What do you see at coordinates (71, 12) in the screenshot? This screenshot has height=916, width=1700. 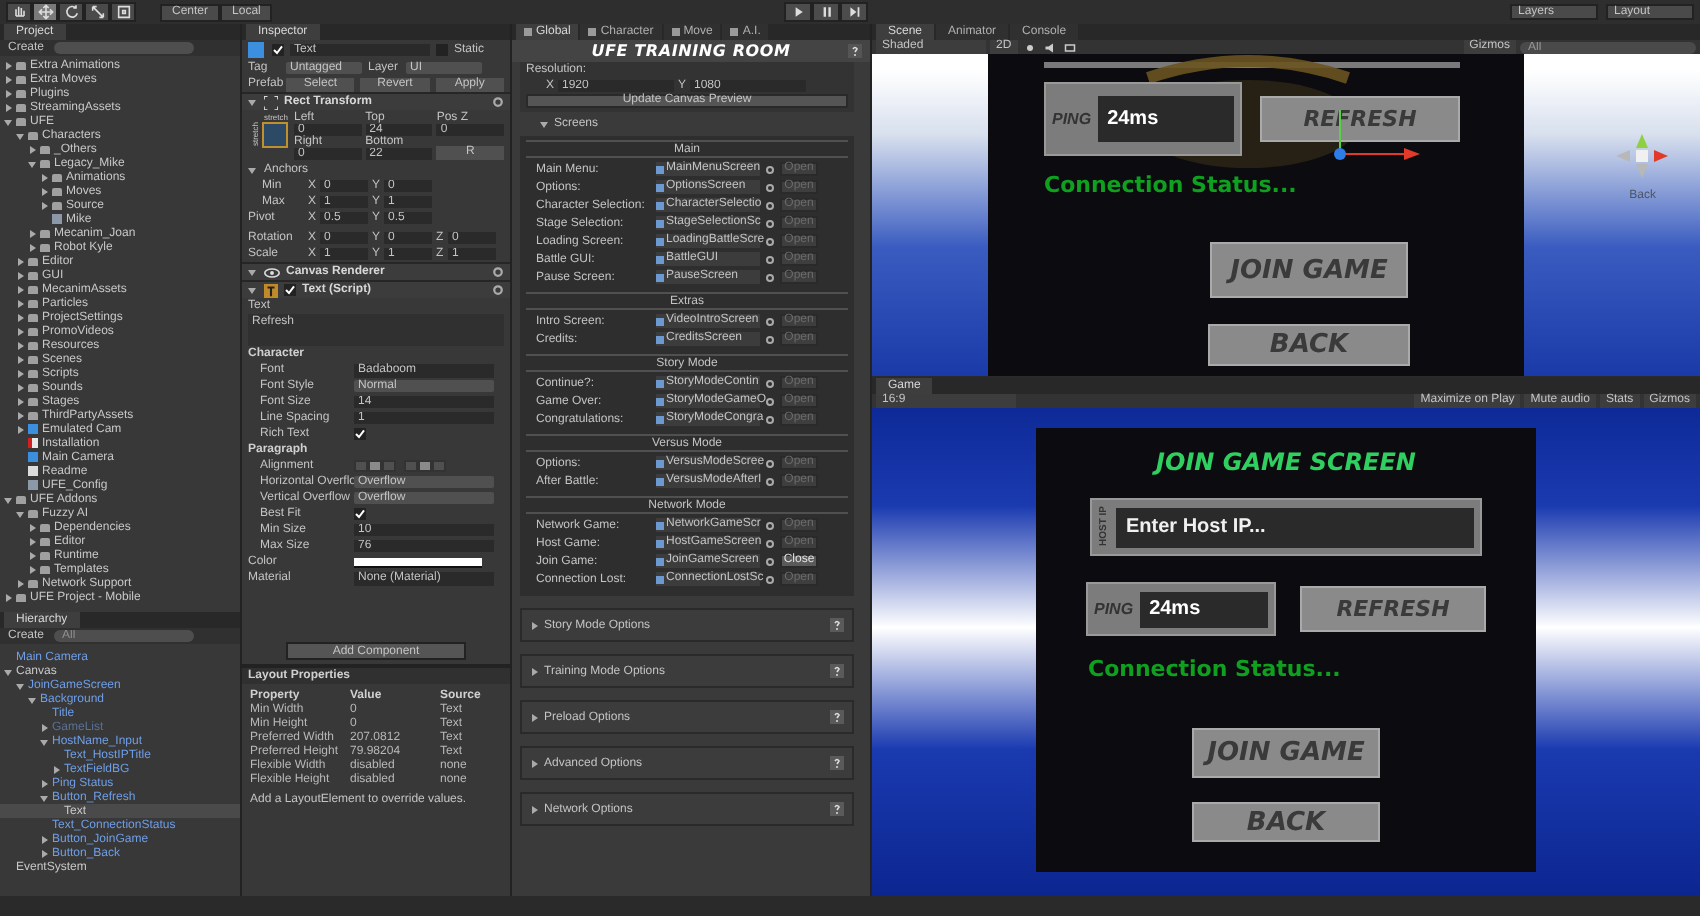 I see `rotate-icon` at bounding box center [71, 12].